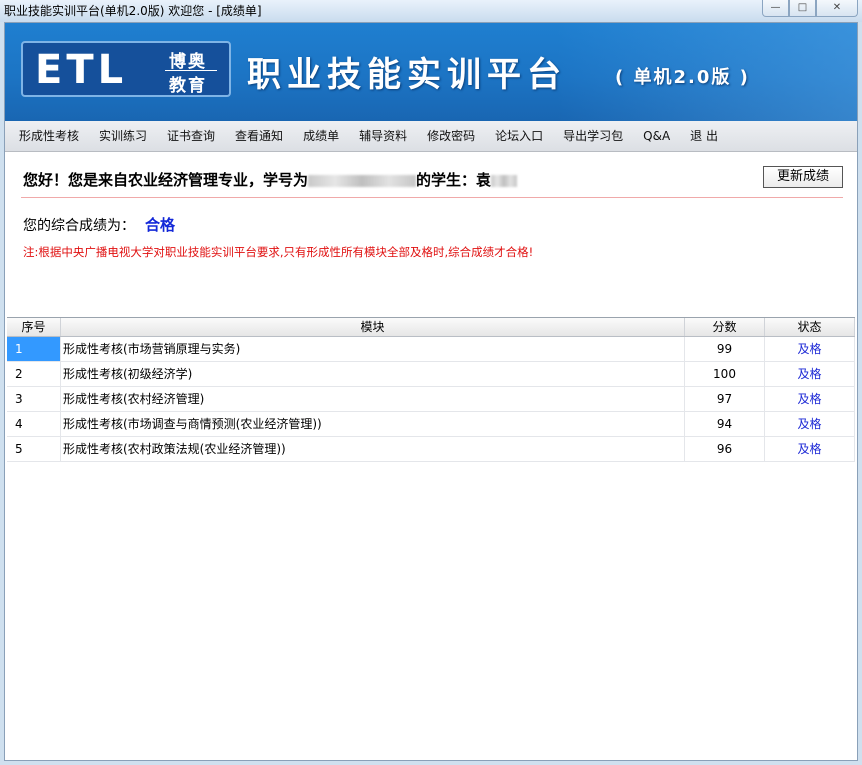  What do you see at coordinates (79, 226) in the screenshot?
I see `overall-score-label: 您的综合成绩为：` at bounding box center [79, 226].